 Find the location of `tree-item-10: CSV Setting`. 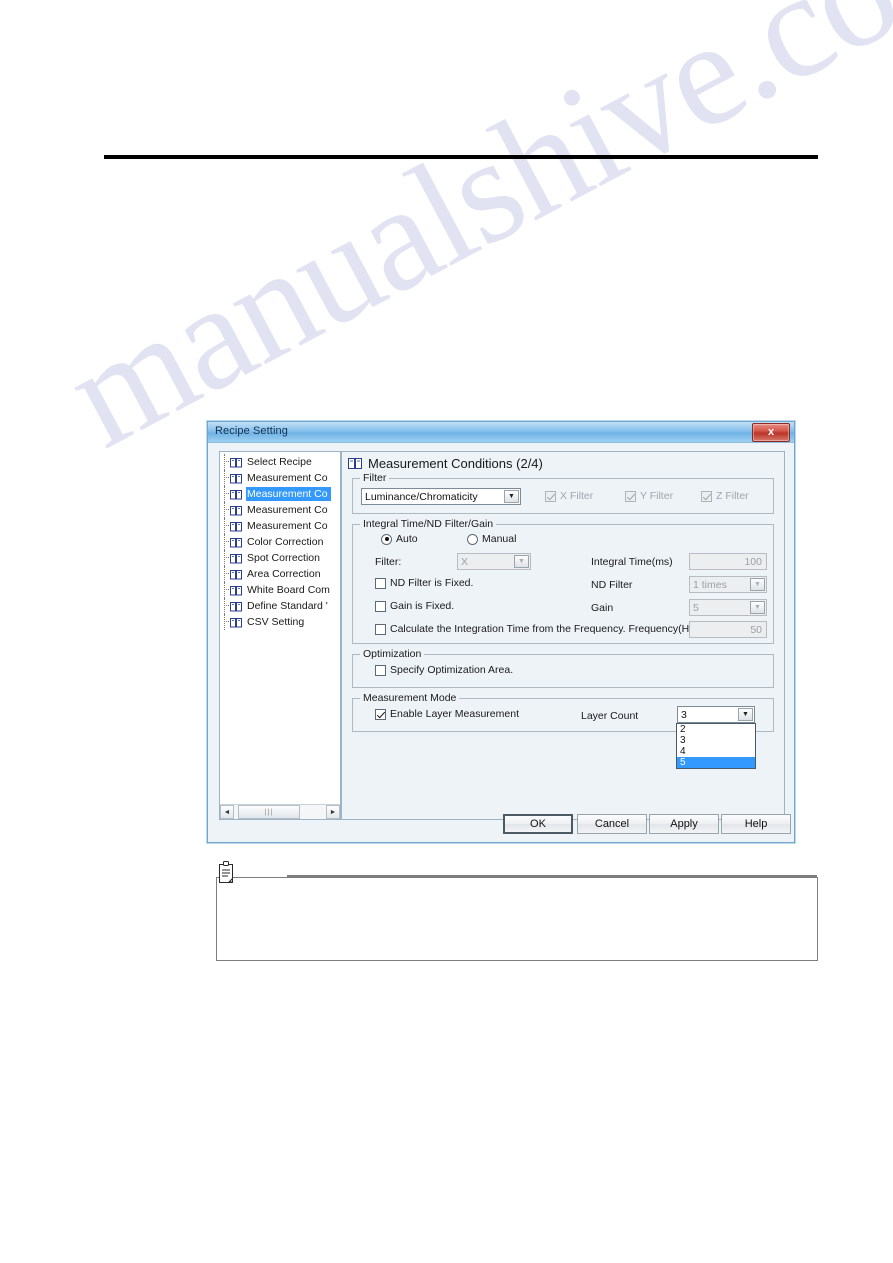

tree-item-10: CSV Setting is located at coordinates (280, 622).